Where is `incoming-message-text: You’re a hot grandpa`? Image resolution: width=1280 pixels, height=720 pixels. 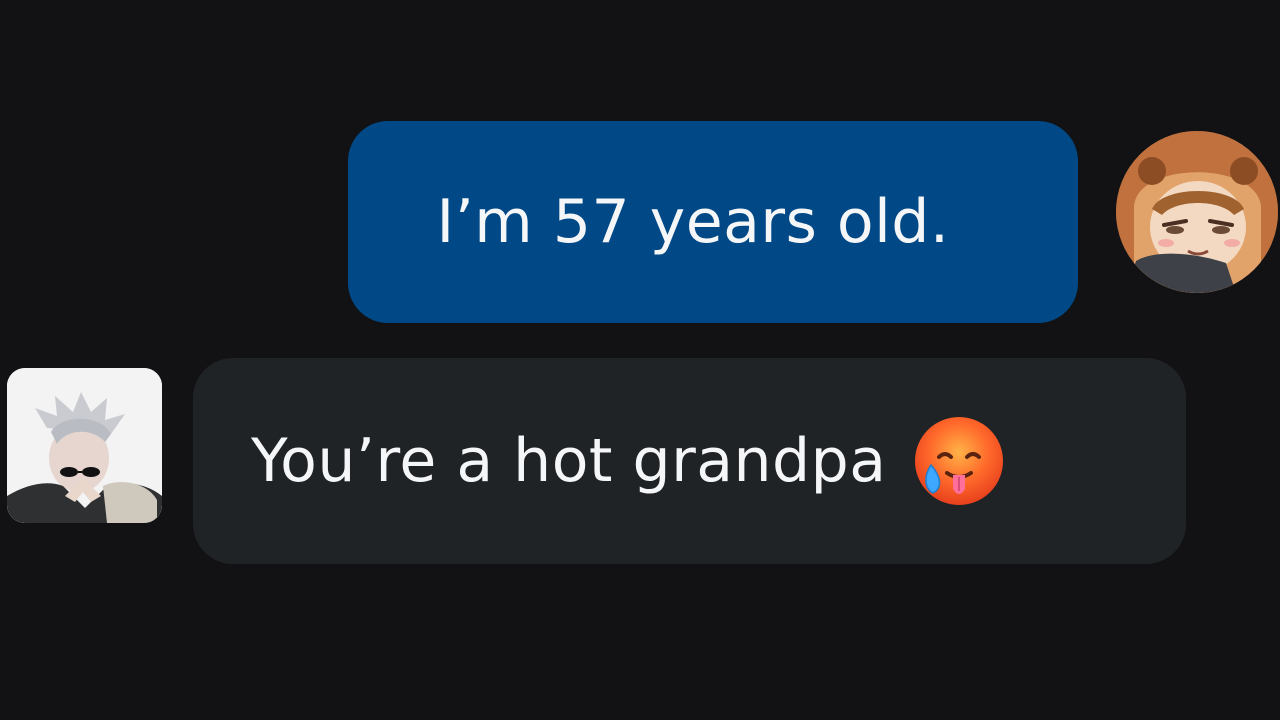 incoming-message-text: You’re a hot grandpa is located at coordinates (569, 461).